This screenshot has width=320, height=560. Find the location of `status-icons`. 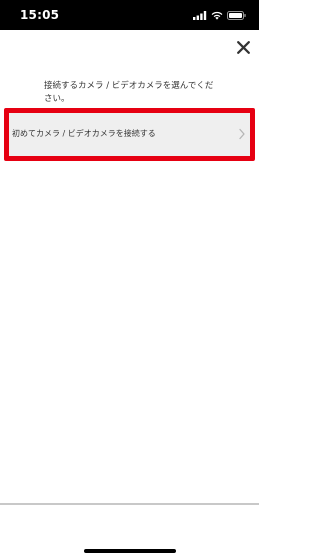

status-icons is located at coordinates (219, 15).